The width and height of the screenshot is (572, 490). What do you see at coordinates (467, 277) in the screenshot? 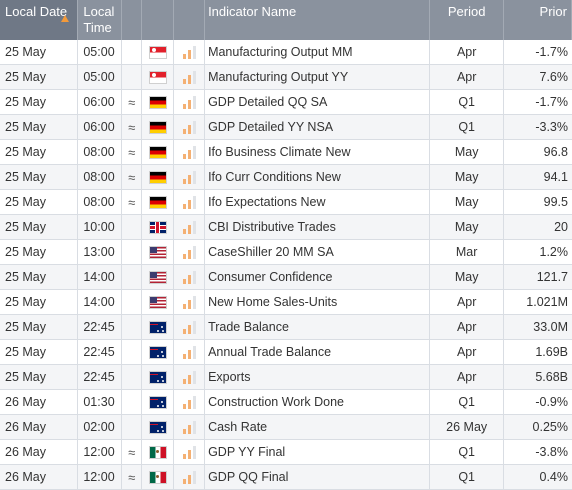
I see `period-cell: May` at bounding box center [467, 277].